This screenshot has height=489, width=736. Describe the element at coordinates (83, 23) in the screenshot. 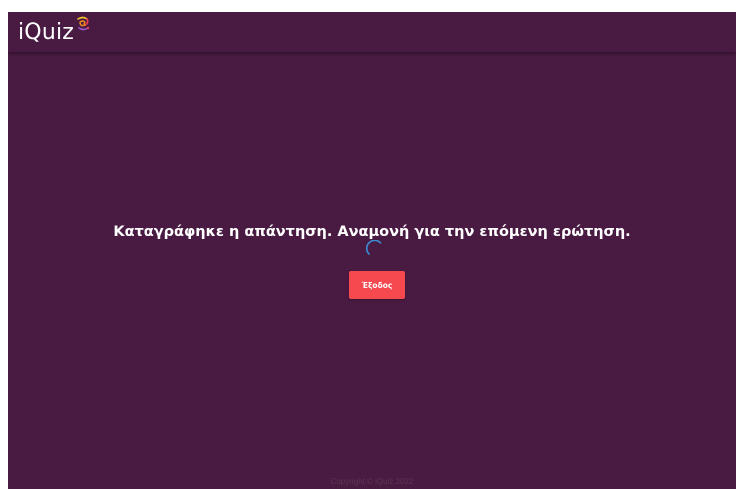

I see `swirl-logo-icon` at that location.